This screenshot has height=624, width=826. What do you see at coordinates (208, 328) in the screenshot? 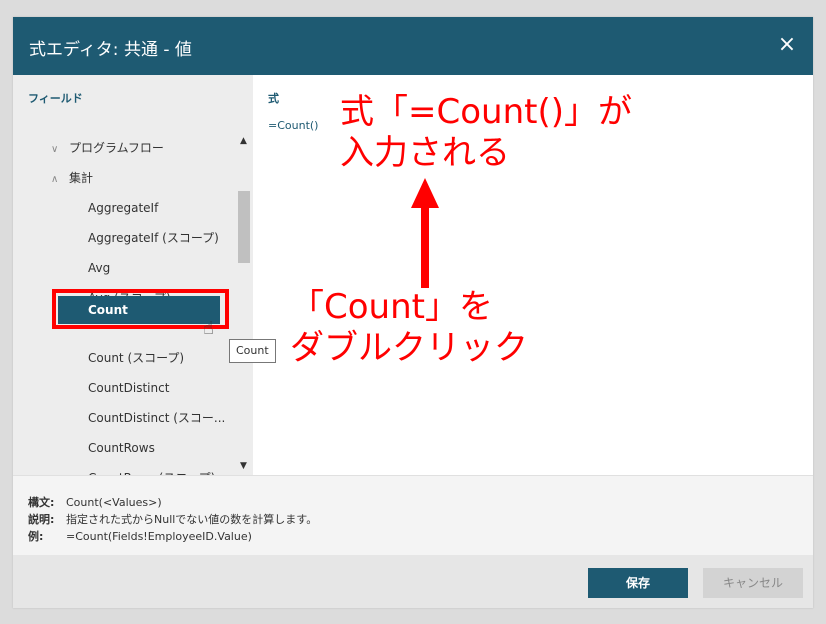
I see `hand-cursor-icon: ☝` at bounding box center [208, 328].